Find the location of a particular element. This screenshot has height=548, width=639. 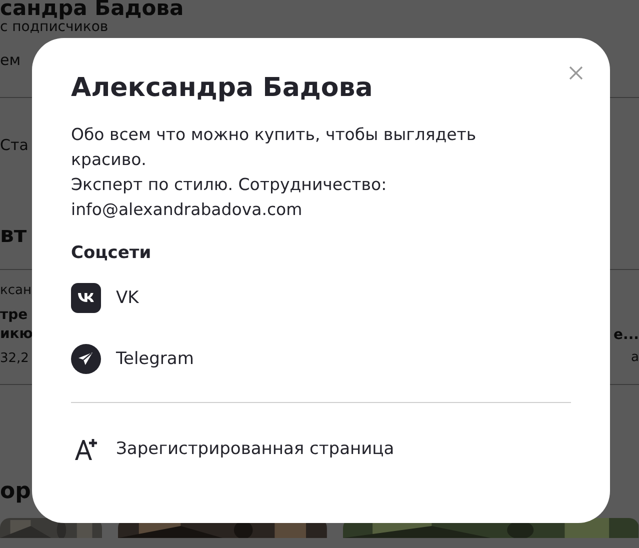

profile-description: Обо всем что можно купить, чтобы выглядеть красиво. Эксперт по стилю. Сотрудничество: info@alexandrabadova.com is located at coordinates (274, 172).